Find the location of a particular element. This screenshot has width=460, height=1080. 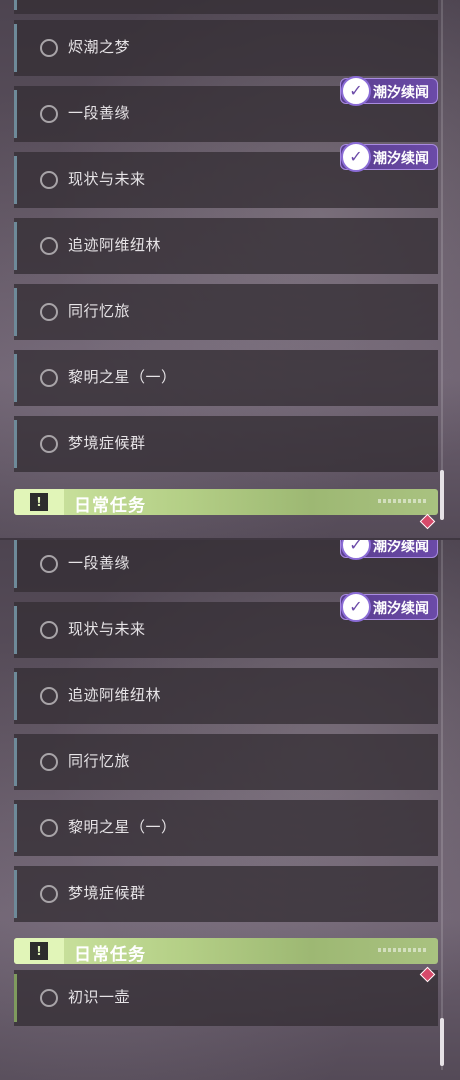

quest-item-7: 梦境症候群 is located at coordinates (226, 444).